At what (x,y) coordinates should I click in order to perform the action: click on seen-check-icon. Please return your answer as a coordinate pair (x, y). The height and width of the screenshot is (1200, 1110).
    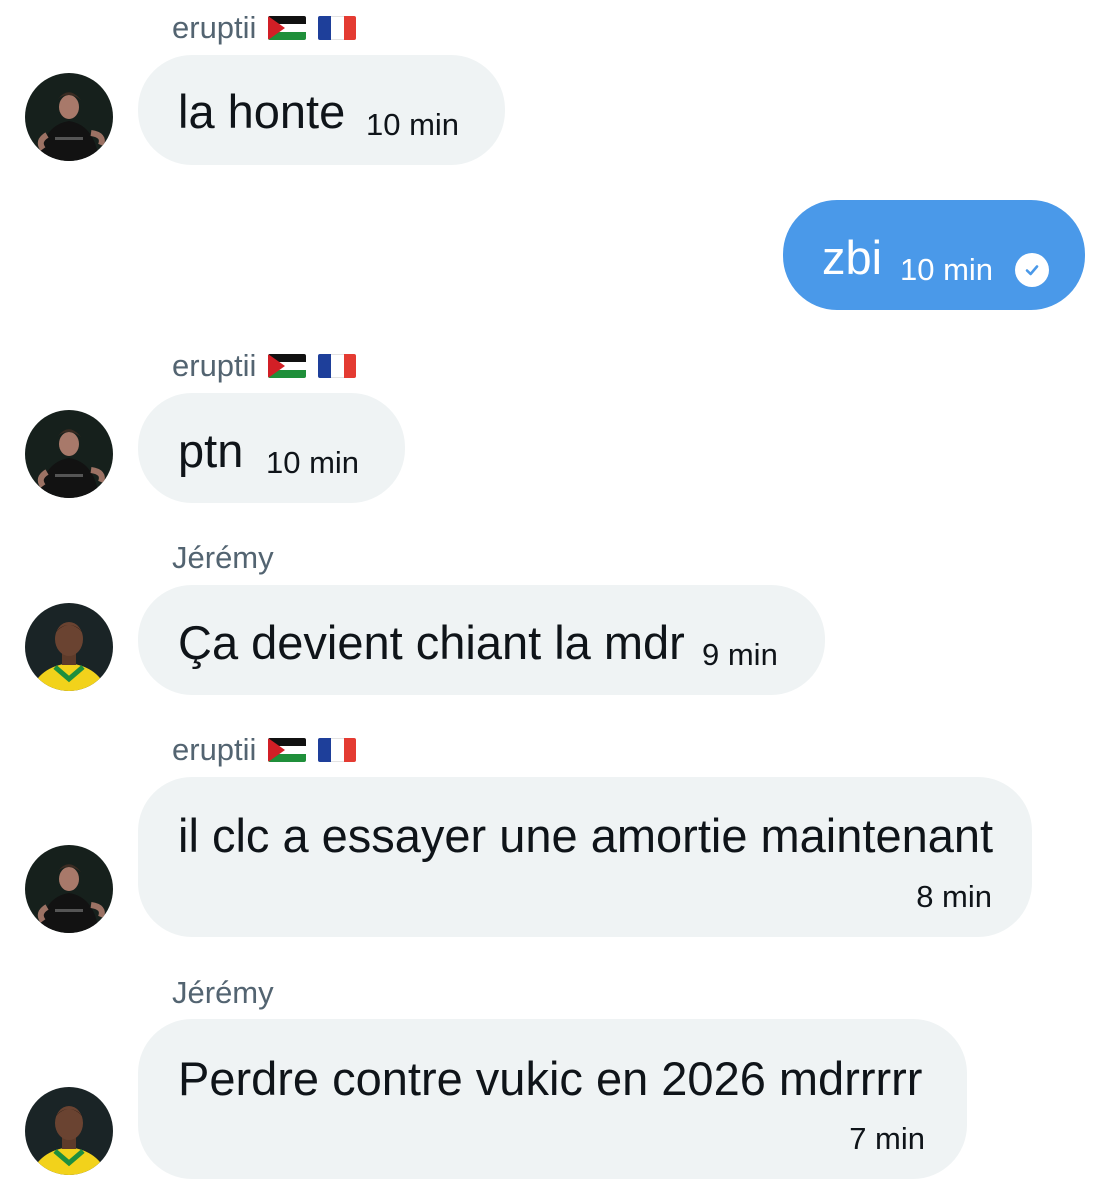
    Looking at the image, I should click on (1032, 270).